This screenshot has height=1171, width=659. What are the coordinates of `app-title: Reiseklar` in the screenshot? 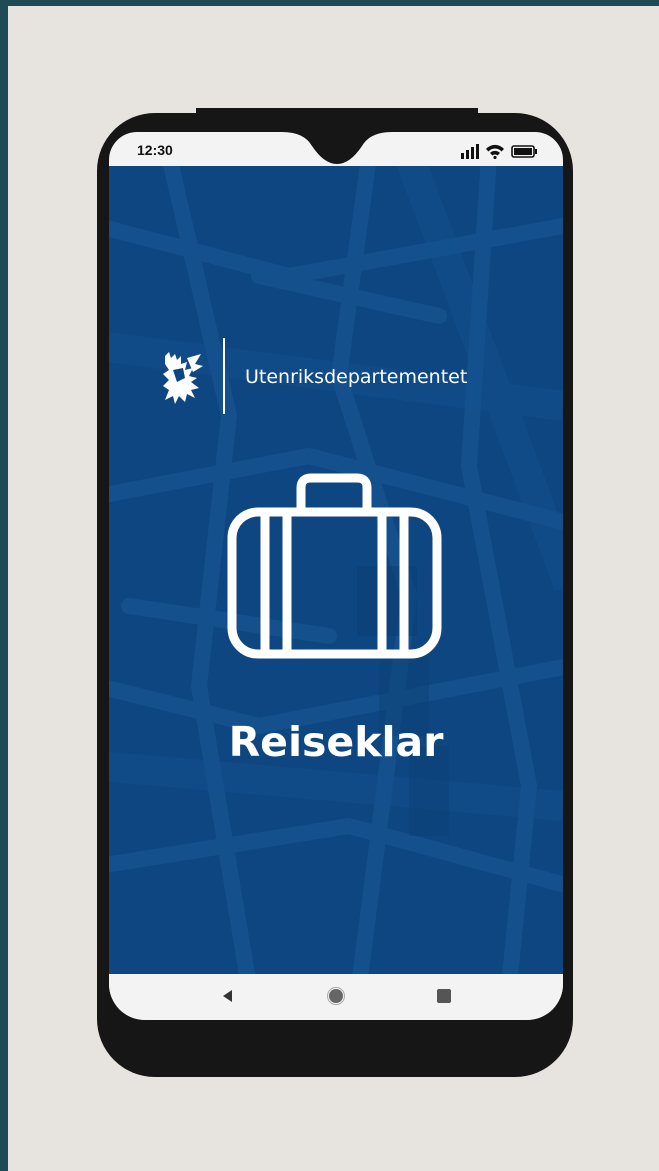 It's located at (336, 742).